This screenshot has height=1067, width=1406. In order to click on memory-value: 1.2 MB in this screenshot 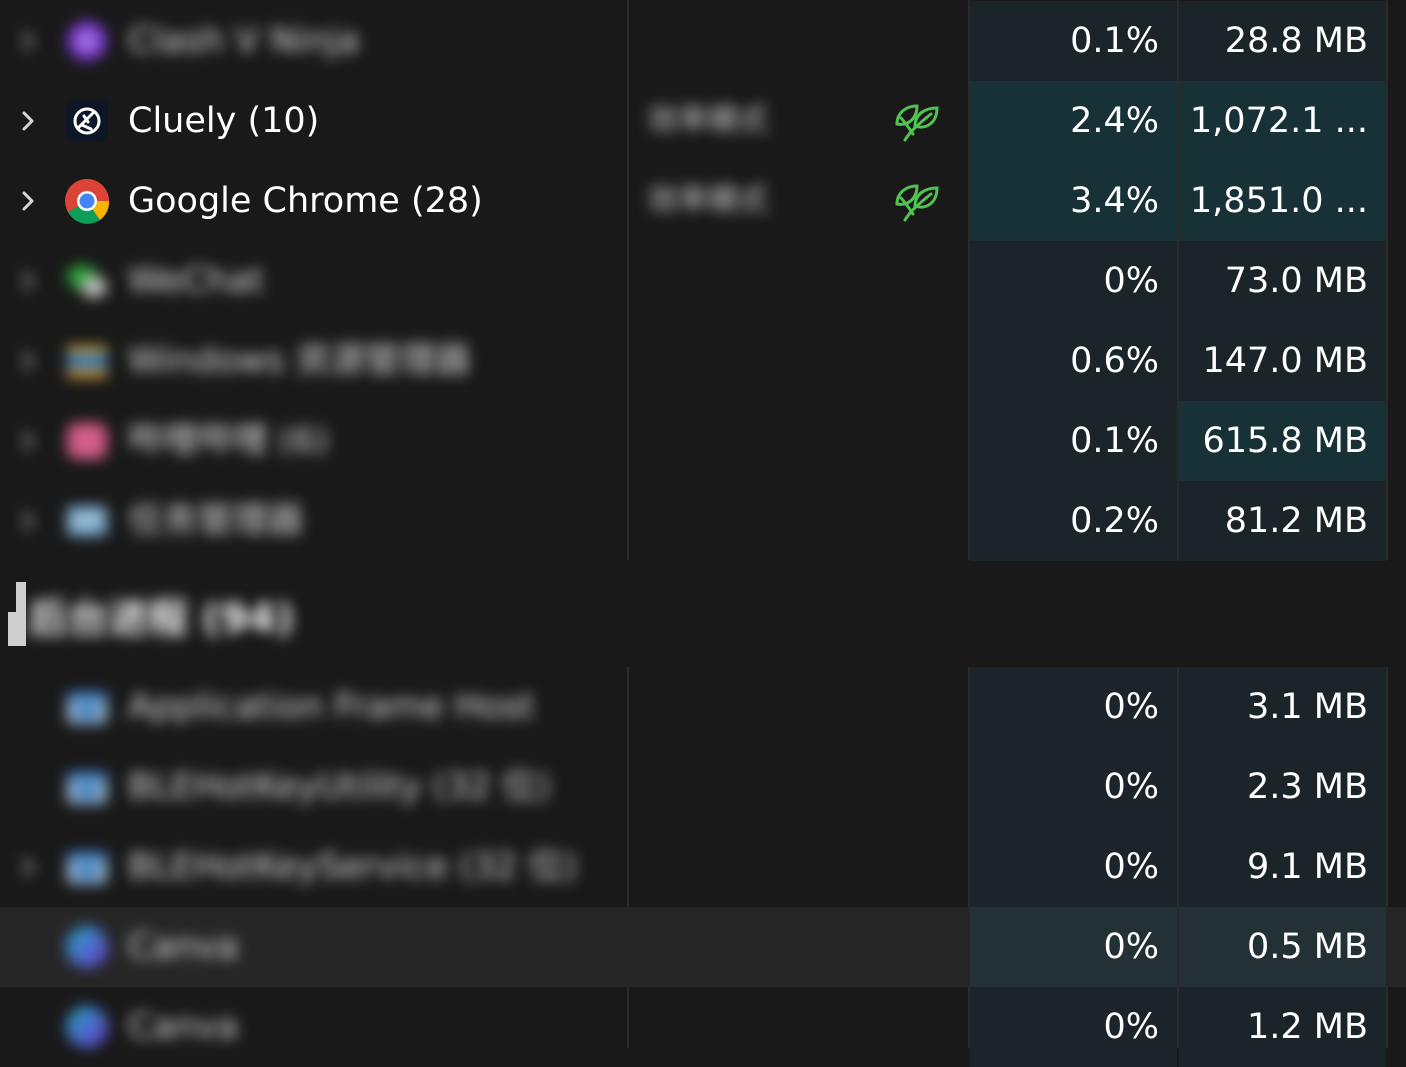, I will do `click(1307, 1027)`.